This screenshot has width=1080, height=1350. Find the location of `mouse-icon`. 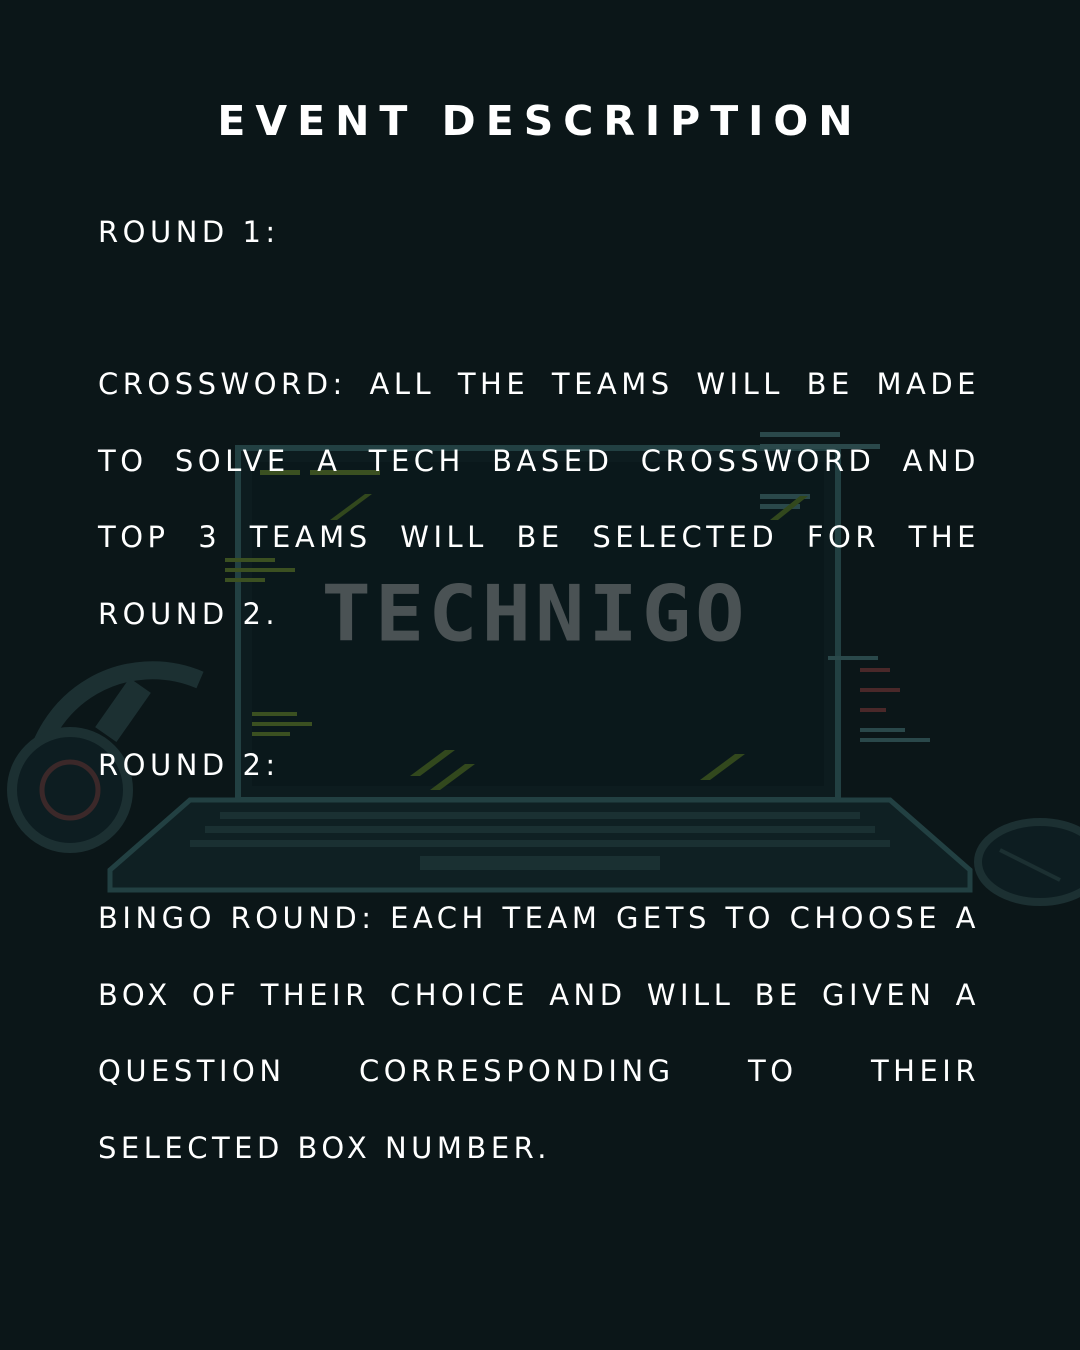

mouse-icon is located at coordinates (1027, 862).